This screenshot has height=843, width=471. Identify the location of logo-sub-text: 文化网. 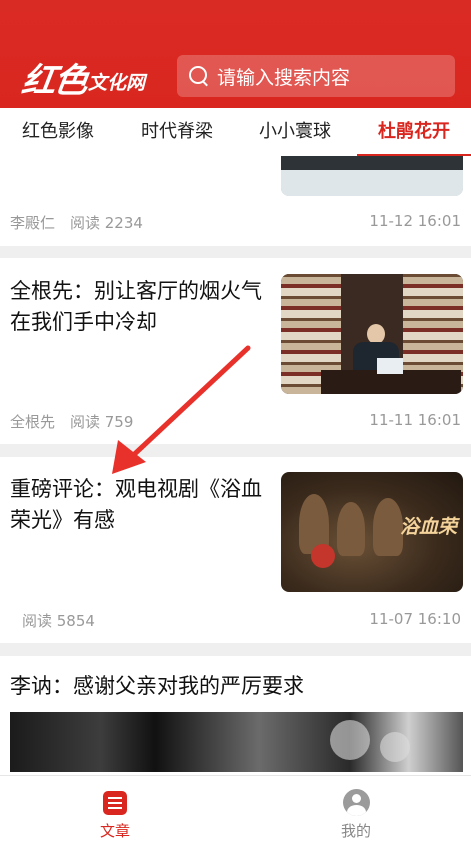
(117, 83).